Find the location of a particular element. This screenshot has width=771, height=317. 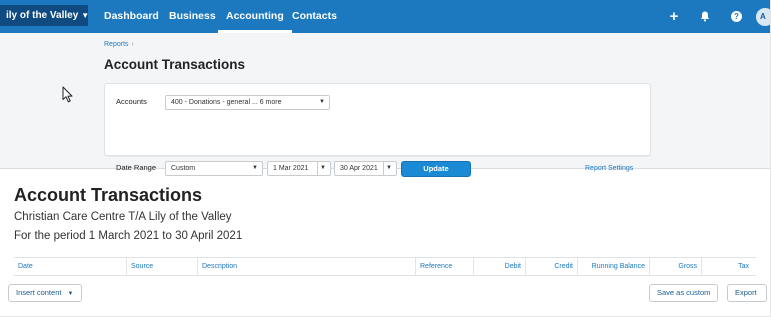

insert-content-button: Insert content ▼ is located at coordinates (45, 293).